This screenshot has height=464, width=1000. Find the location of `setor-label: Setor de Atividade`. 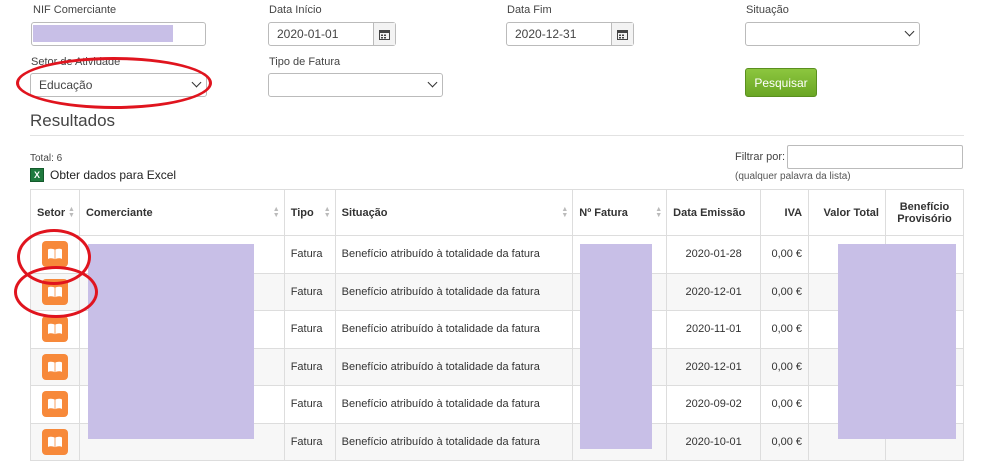

setor-label: Setor de Atividade is located at coordinates (76, 62).